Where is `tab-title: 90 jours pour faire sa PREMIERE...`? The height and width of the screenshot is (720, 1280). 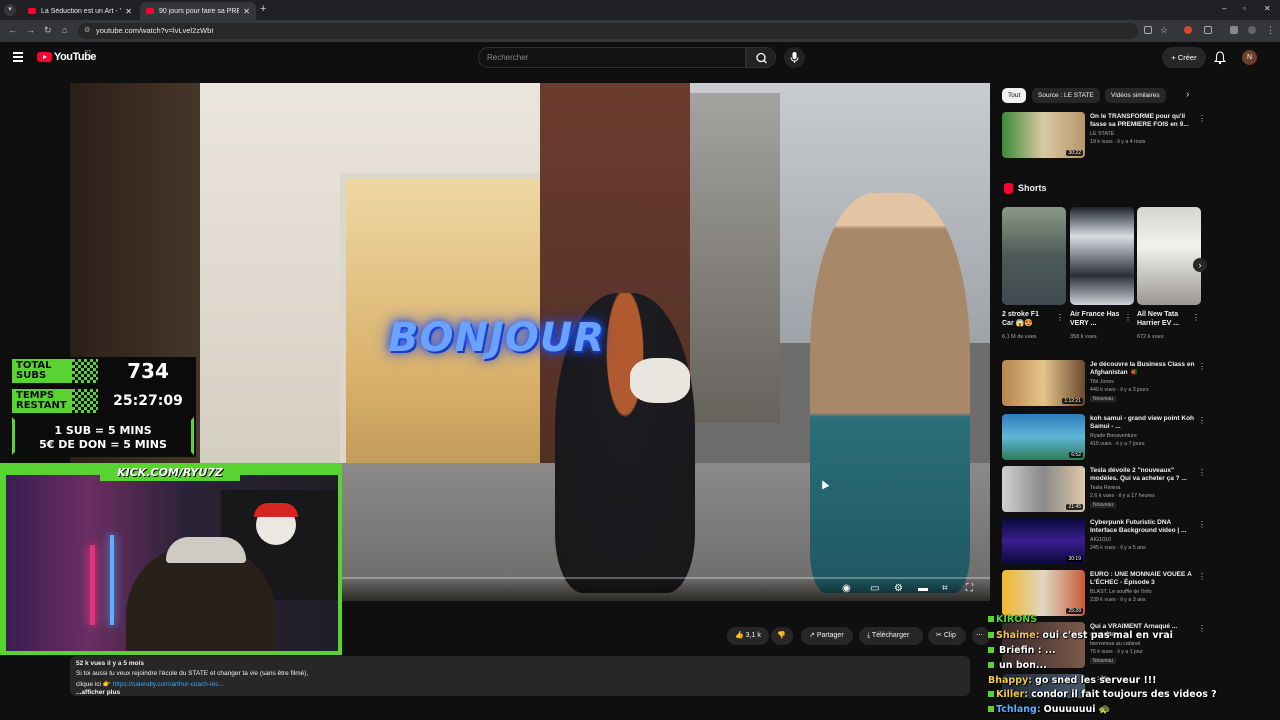 tab-title: 90 jours pour faire sa PREMIERE... is located at coordinates (199, 11).